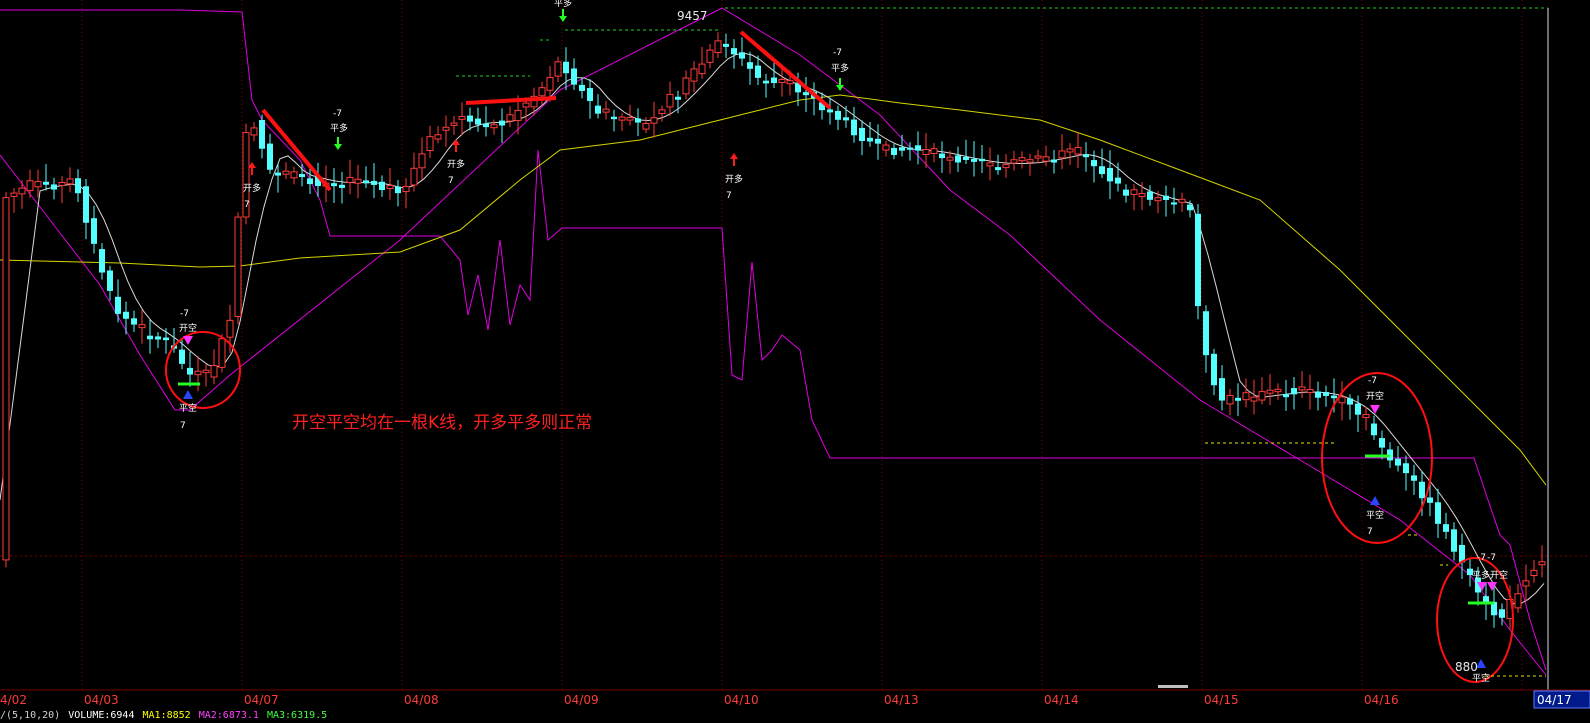 The width and height of the screenshot is (1590, 723). I want to click on signal-label: 平多开空, so click(1490, 575).